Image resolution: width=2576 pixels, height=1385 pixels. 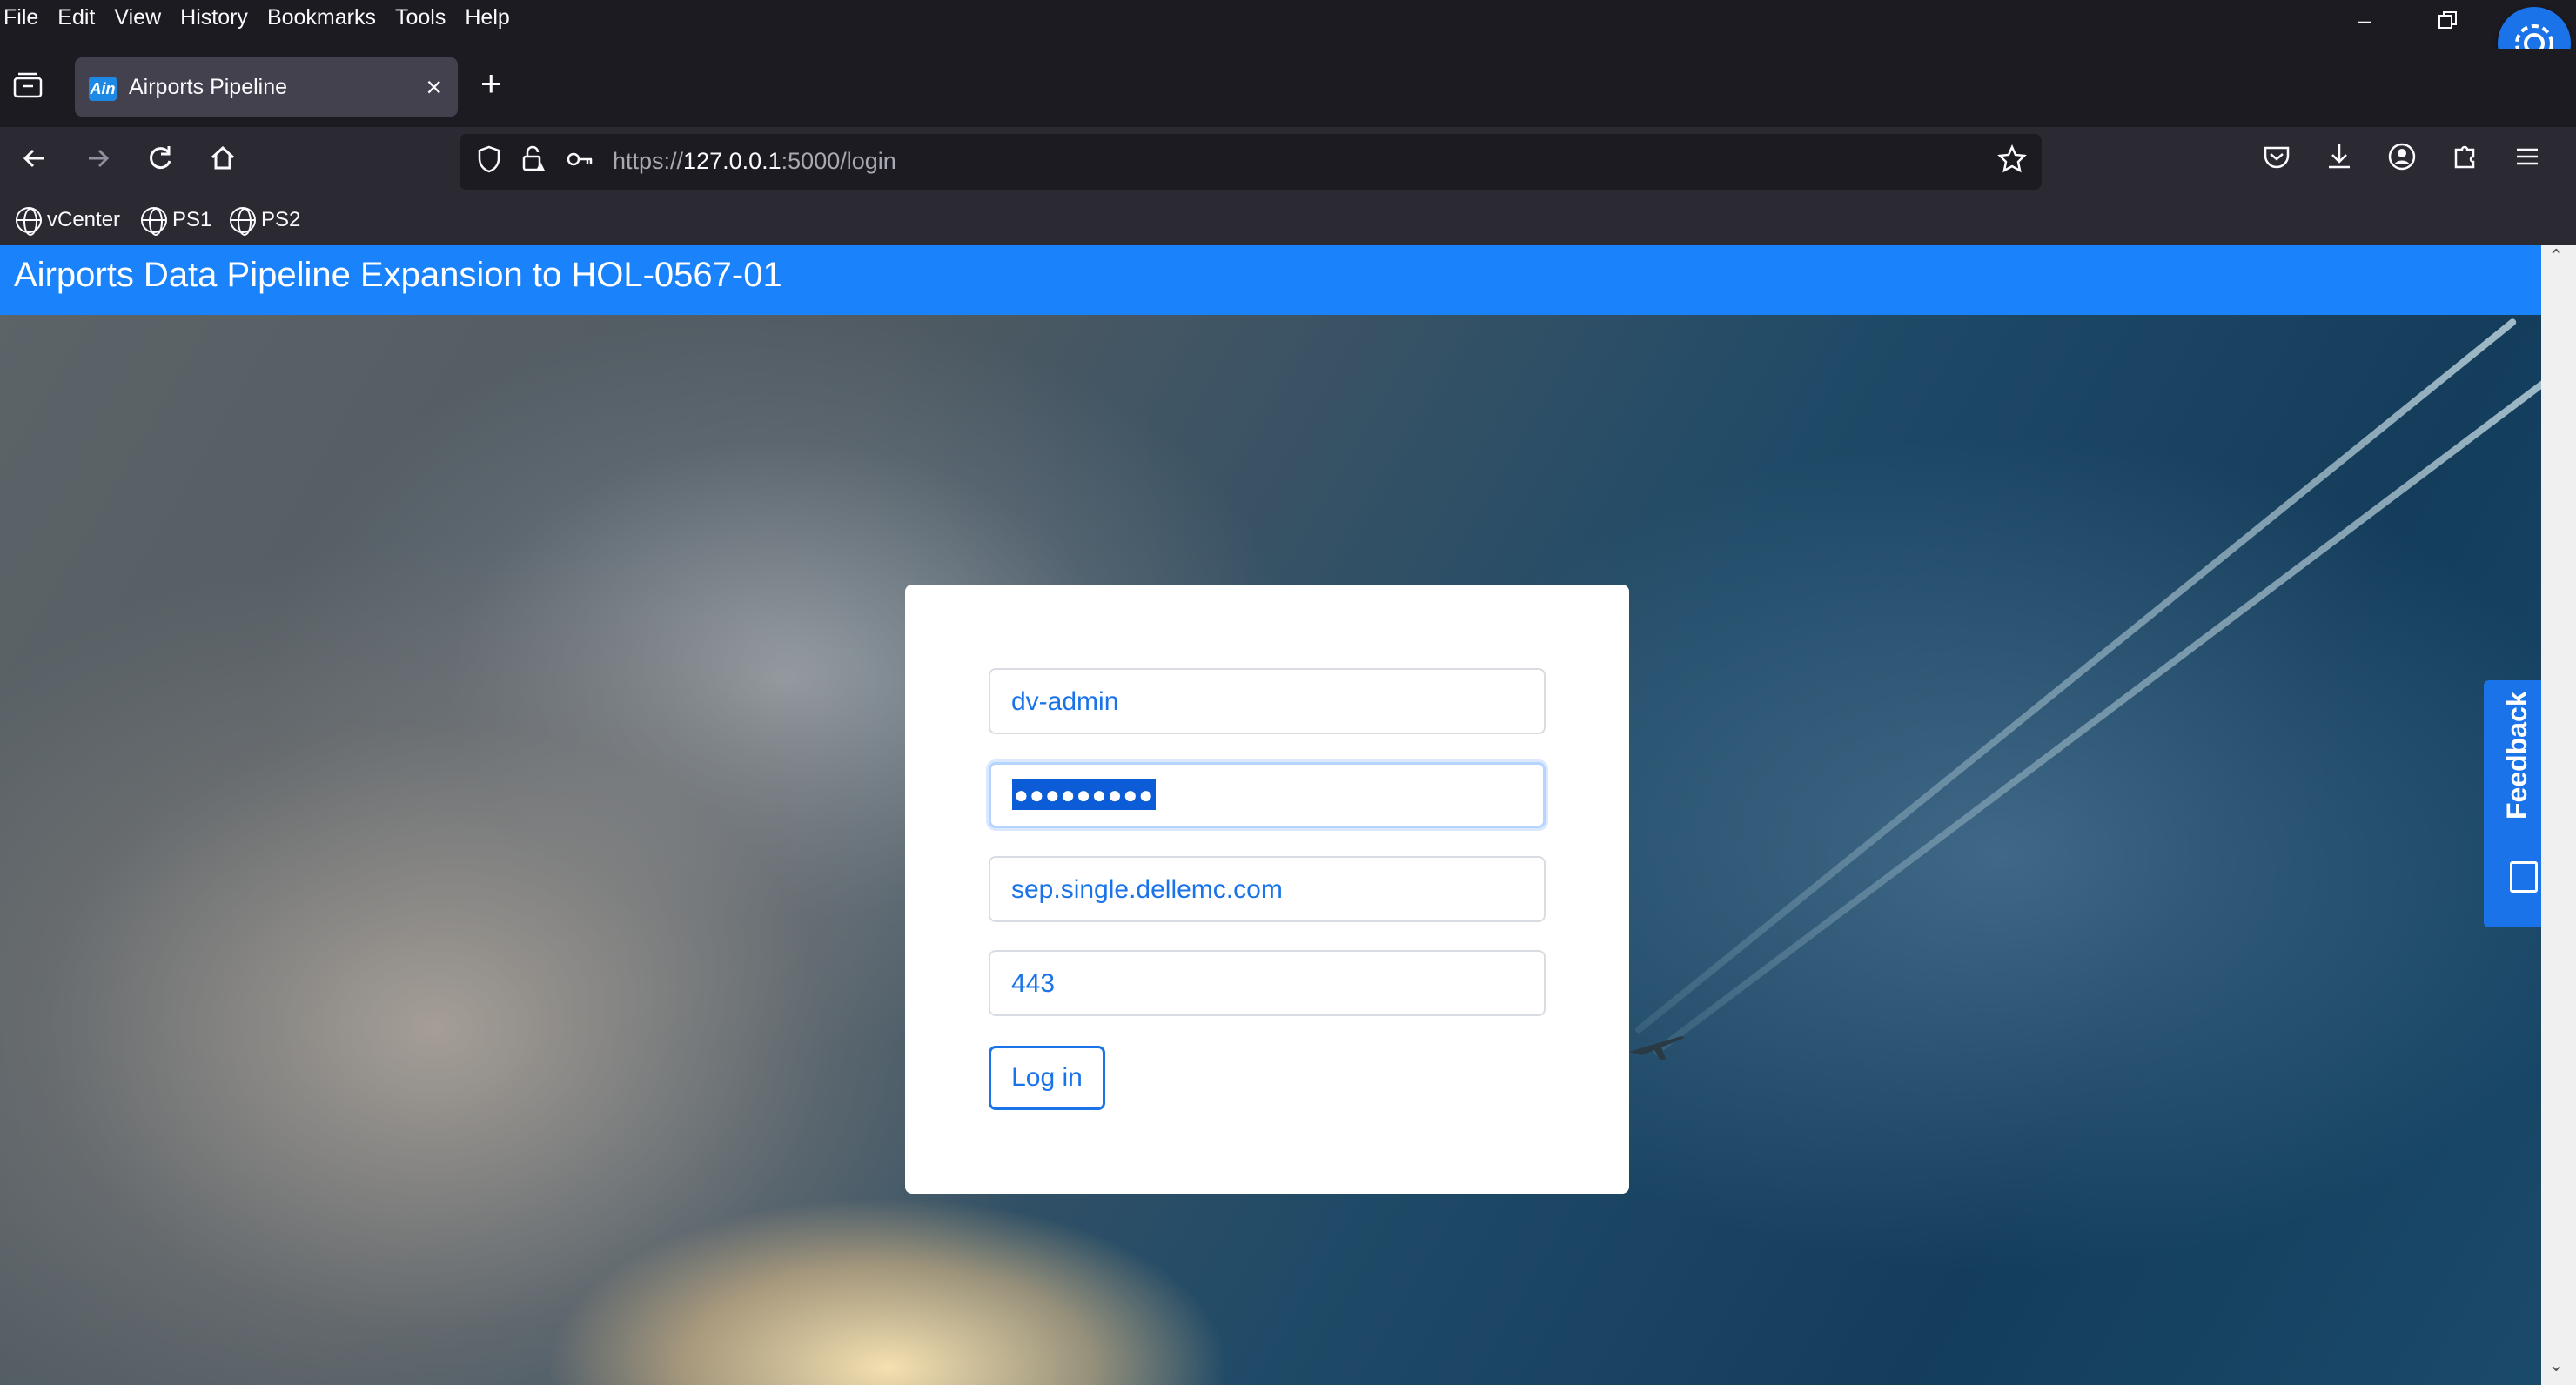 I want to click on home-button, so click(x=223, y=162).